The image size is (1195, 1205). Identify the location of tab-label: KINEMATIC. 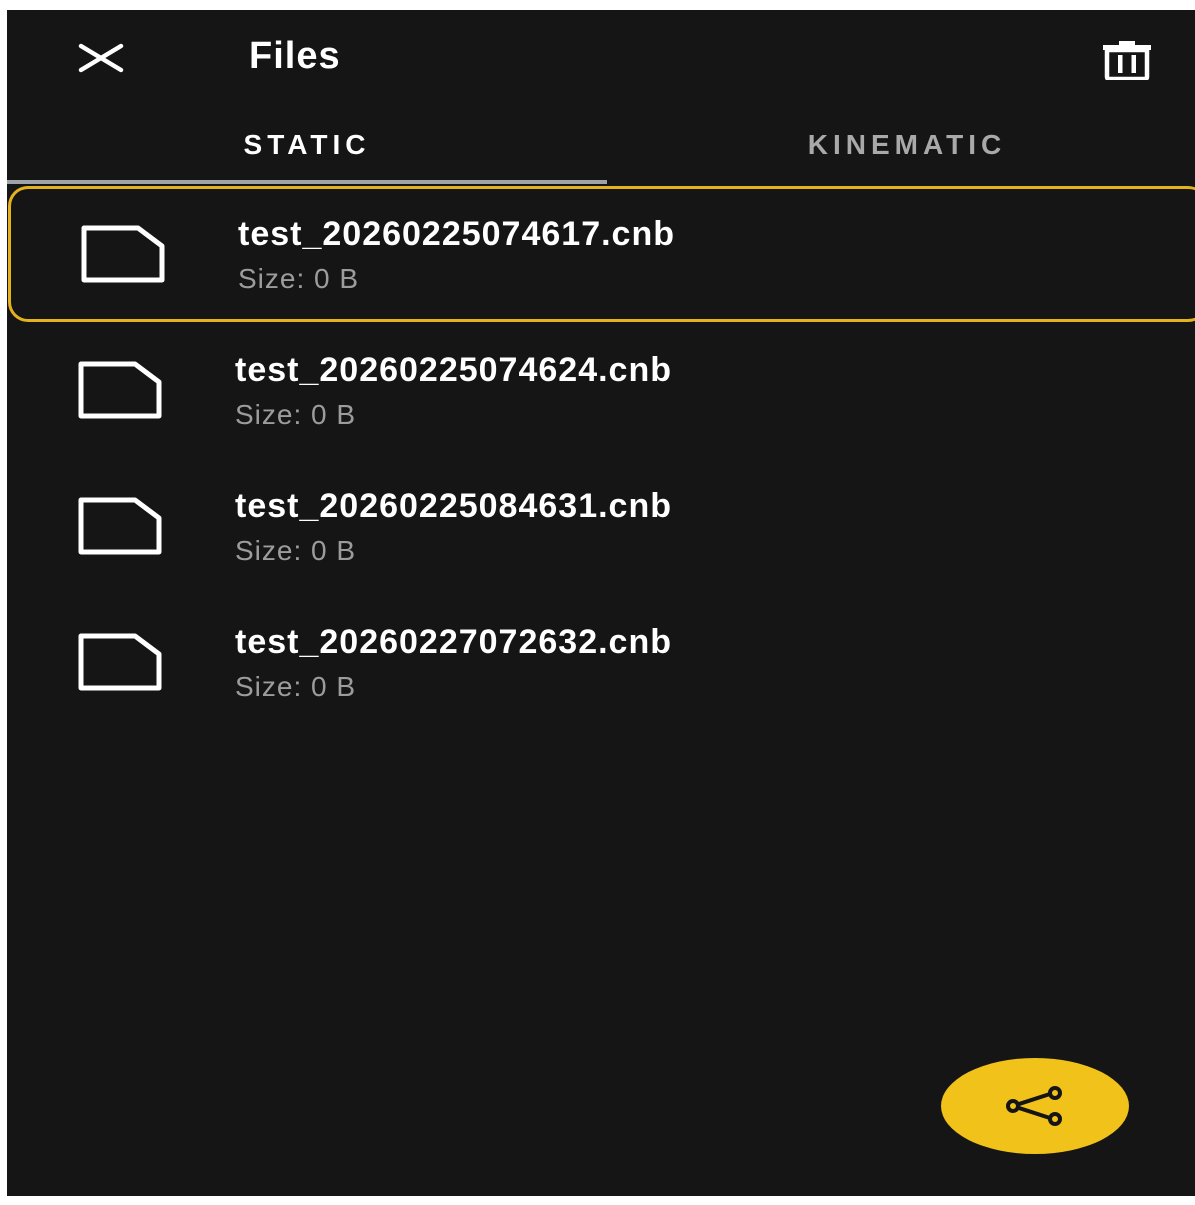
(907, 144).